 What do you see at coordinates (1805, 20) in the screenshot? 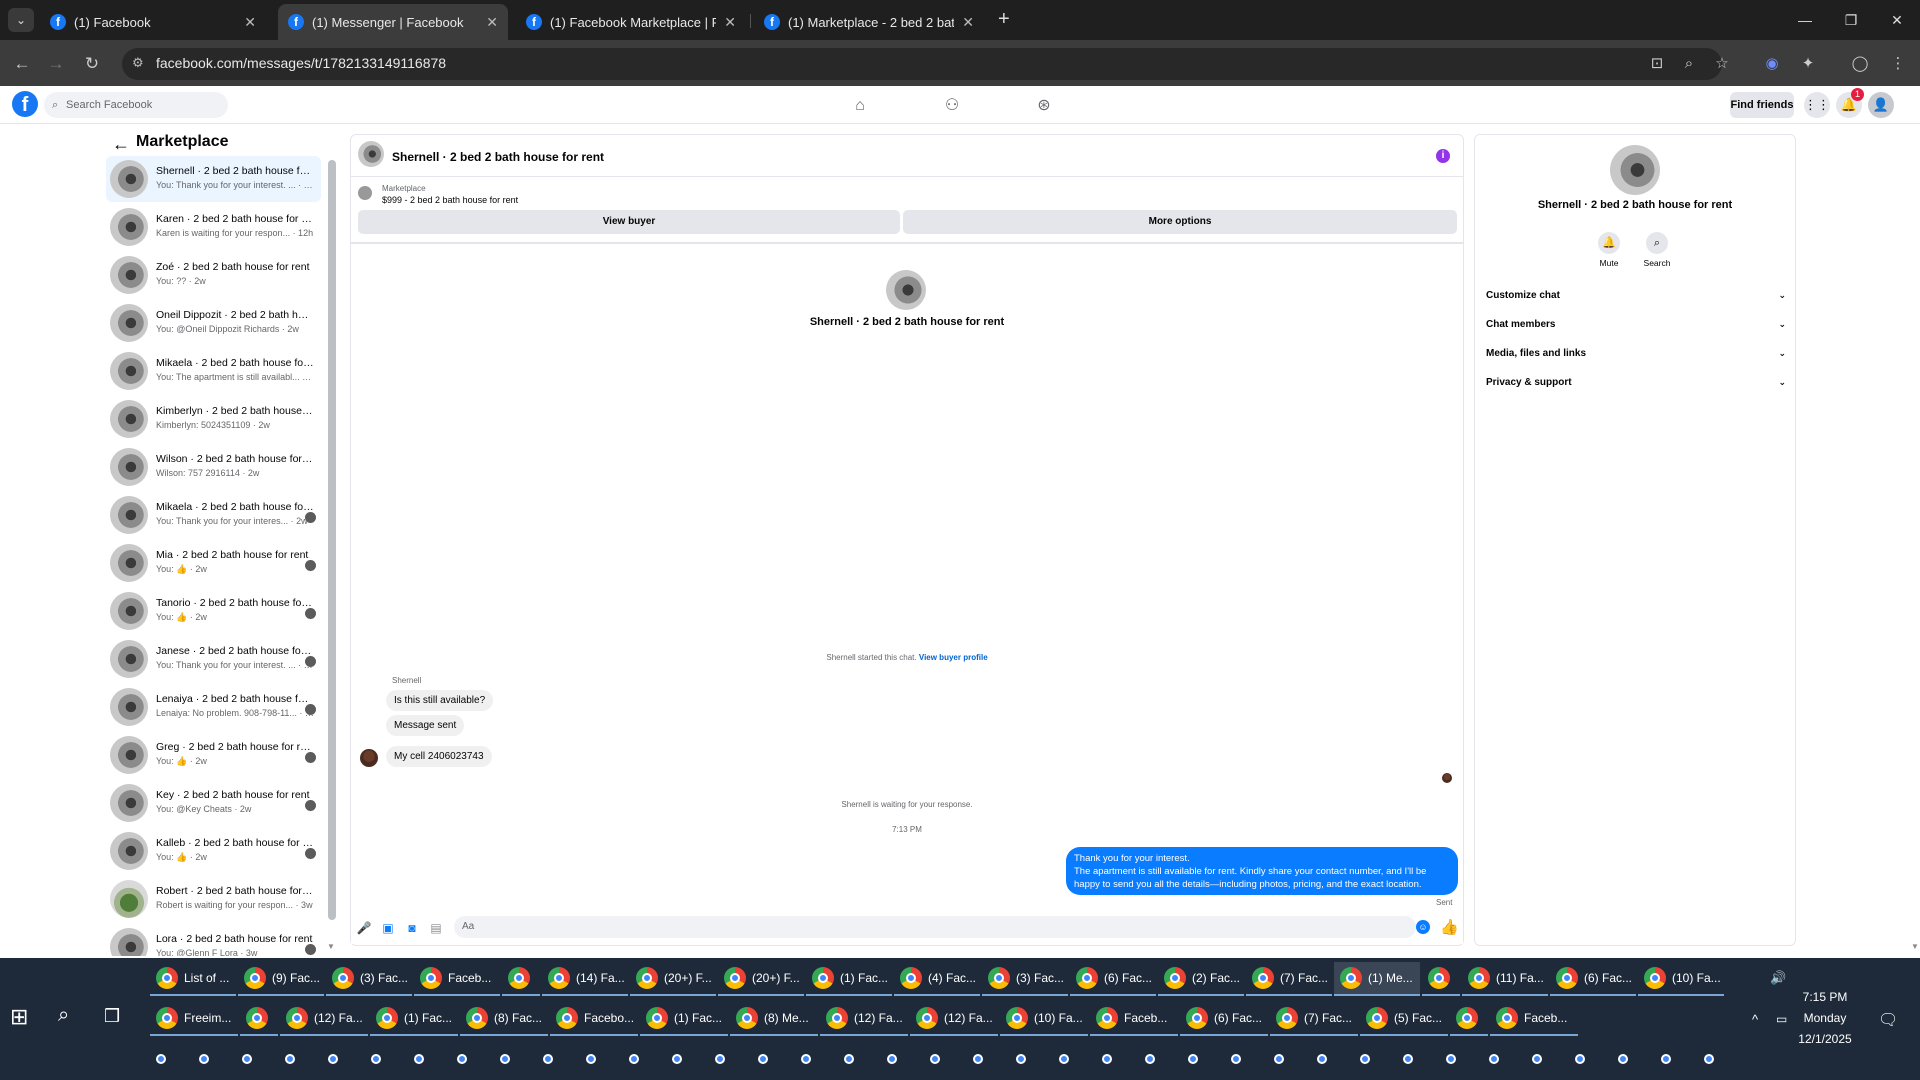
I see `minimize-icon: —` at bounding box center [1805, 20].